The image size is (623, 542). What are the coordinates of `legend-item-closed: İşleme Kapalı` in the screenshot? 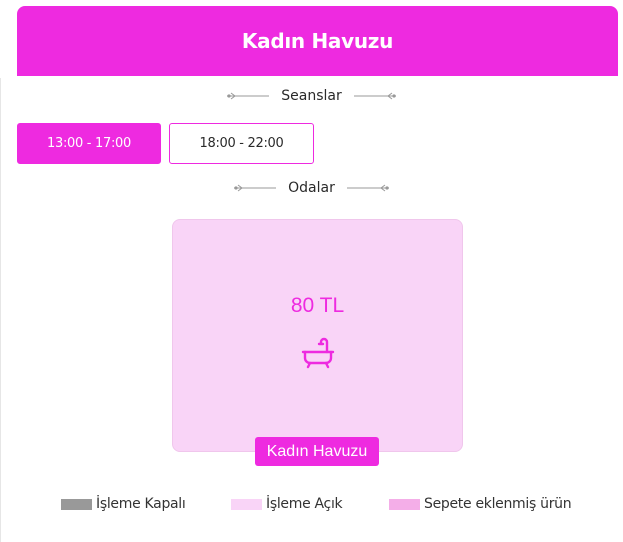 It's located at (123, 504).